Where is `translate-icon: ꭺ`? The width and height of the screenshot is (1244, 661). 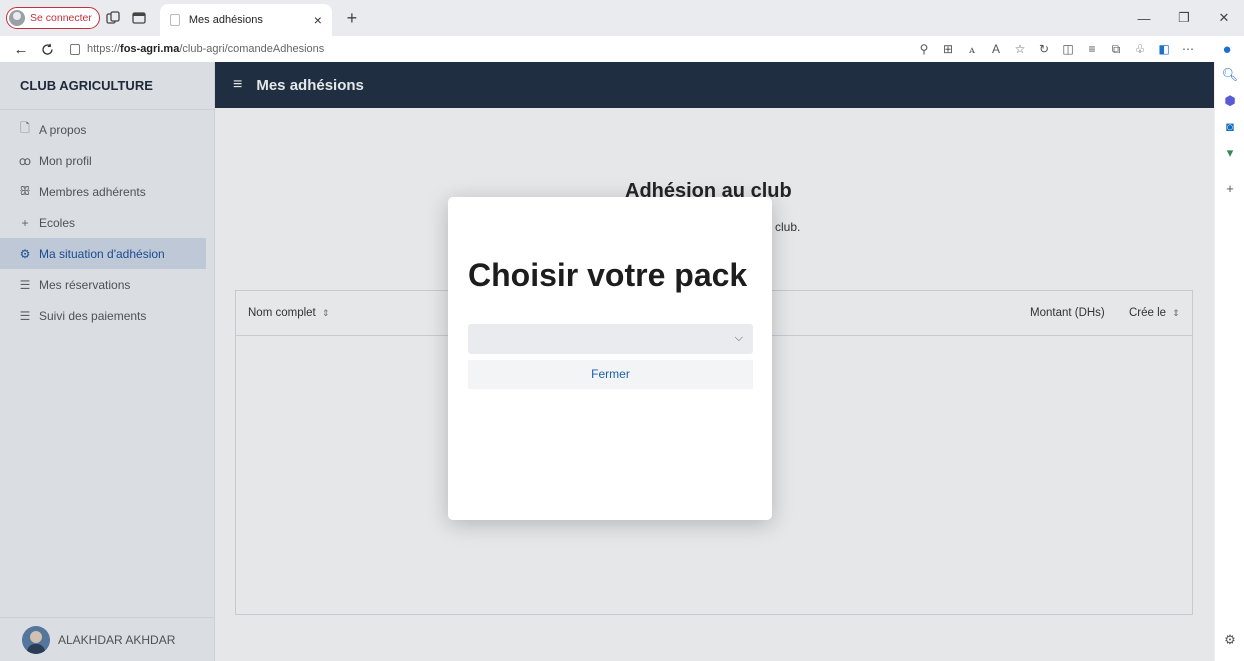 translate-icon: ꭺ is located at coordinates (972, 49).